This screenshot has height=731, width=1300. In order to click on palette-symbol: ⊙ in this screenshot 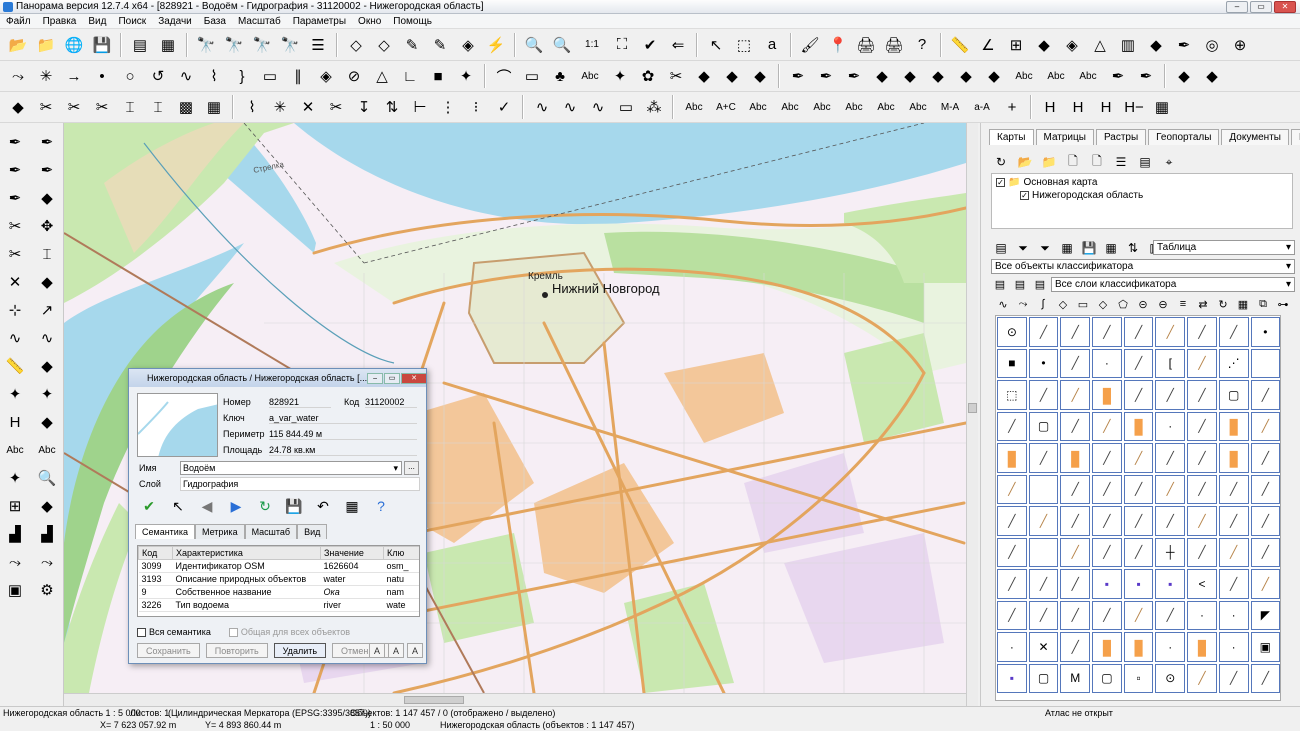, I will do `click(1012, 332)`.